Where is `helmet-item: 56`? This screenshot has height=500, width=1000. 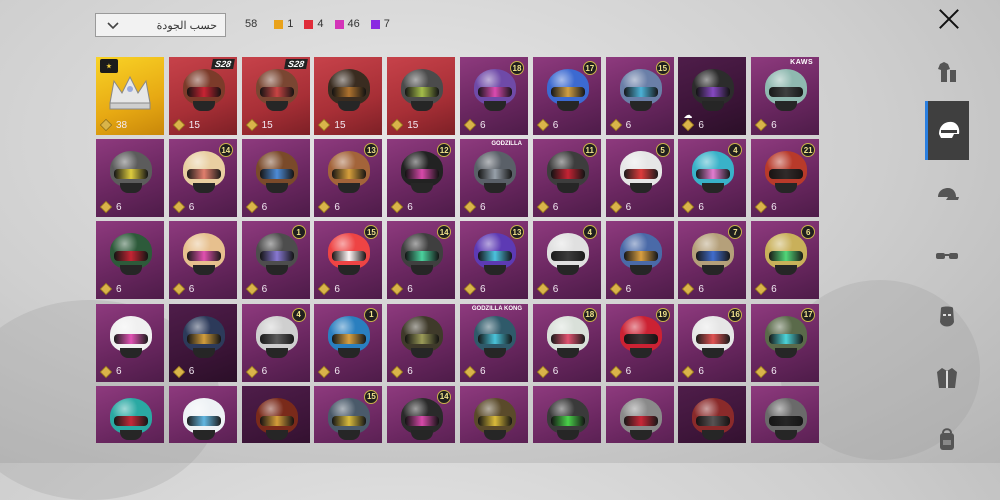 helmet-item: 56 is located at coordinates (639, 178).